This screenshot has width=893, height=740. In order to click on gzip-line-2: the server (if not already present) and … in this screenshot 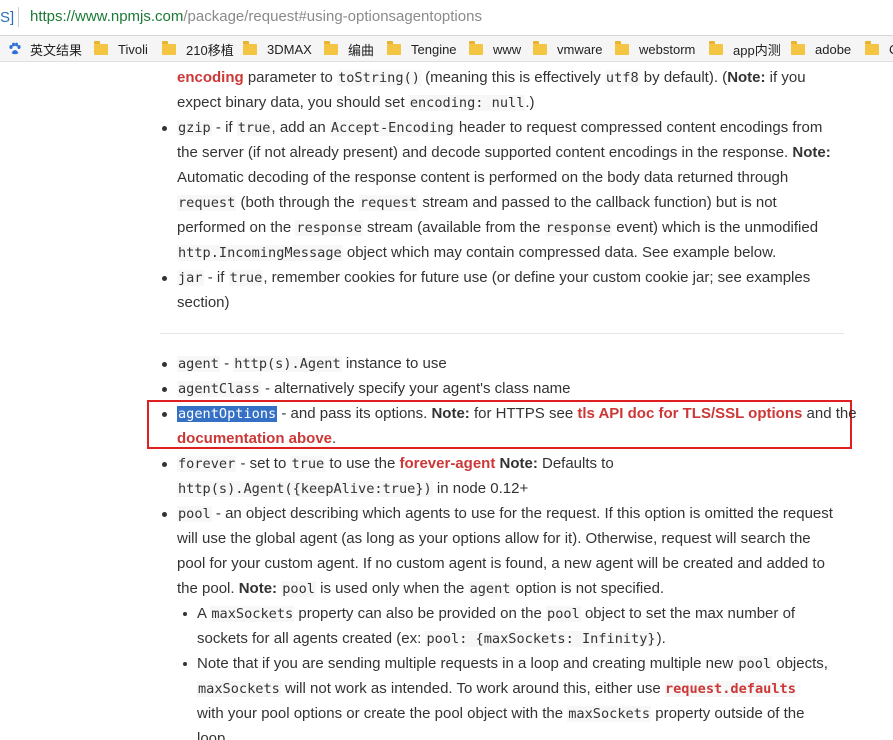, I will do `click(504, 152)`.